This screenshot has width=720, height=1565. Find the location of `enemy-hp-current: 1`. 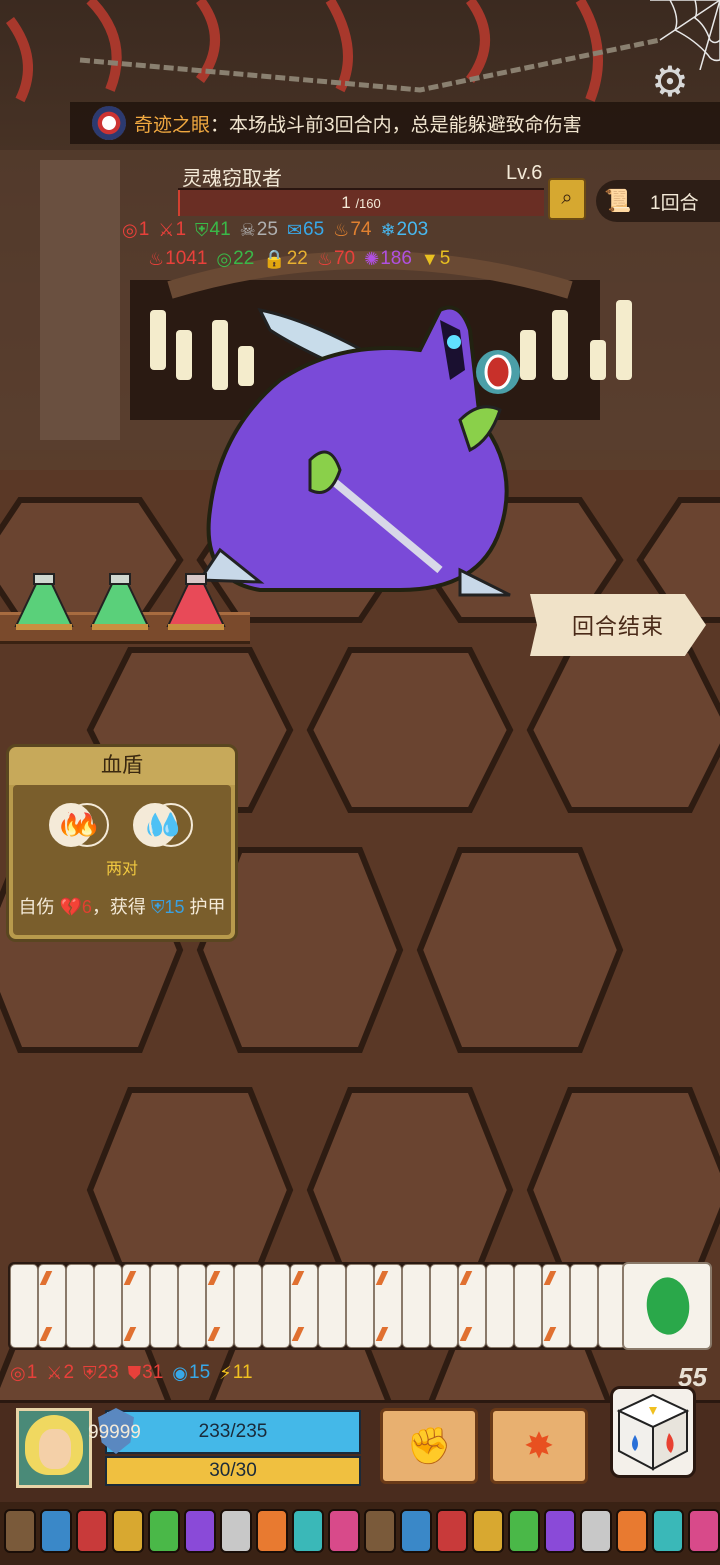

enemy-hp-current: 1 is located at coordinates (346, 202).